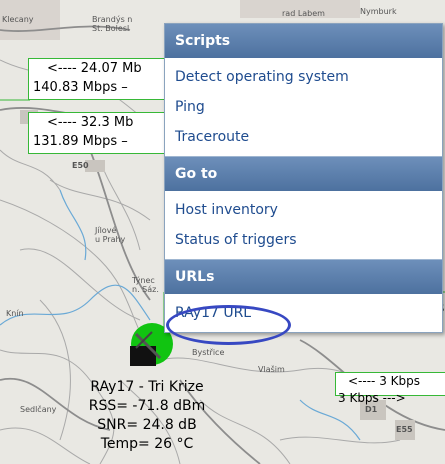  Describe the element at coordinates (147, 444) in the screenshot. I see `host-temp: Temp= 26 °C` at that location.